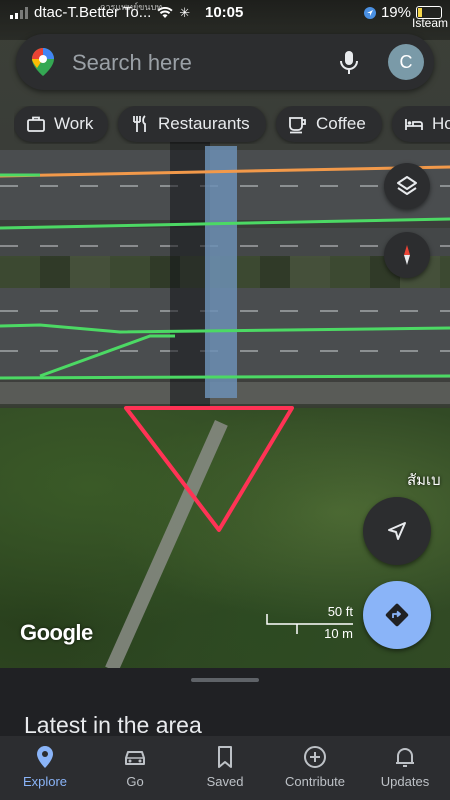 The image size is (450, 800). What do you see at coordinates (43, 62) in the screenshot?
I see `google-maps-pin-icon` at bounding box center [43, 62].